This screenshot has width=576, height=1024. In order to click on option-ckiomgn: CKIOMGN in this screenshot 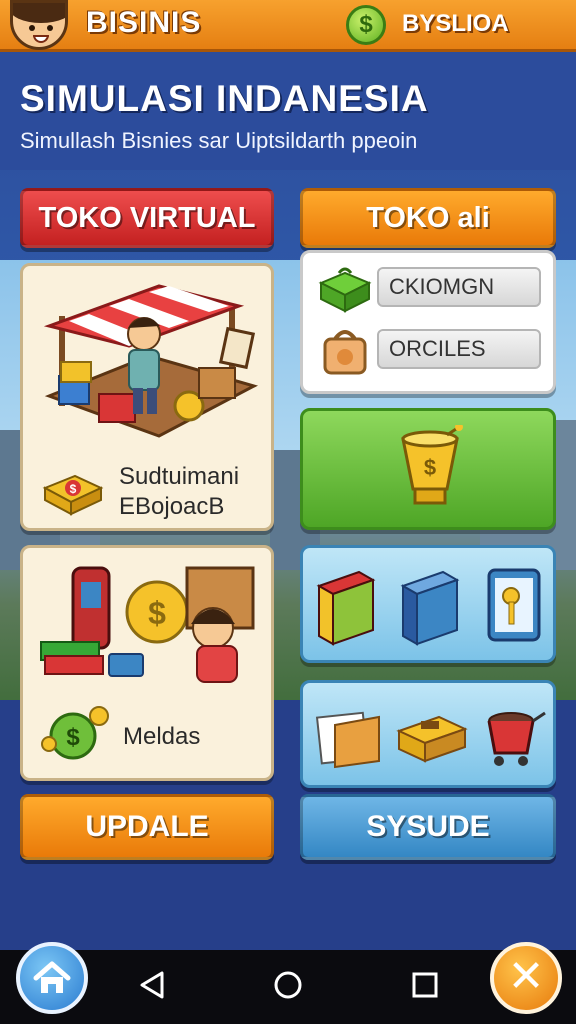, I will do `click(459, 287)`.